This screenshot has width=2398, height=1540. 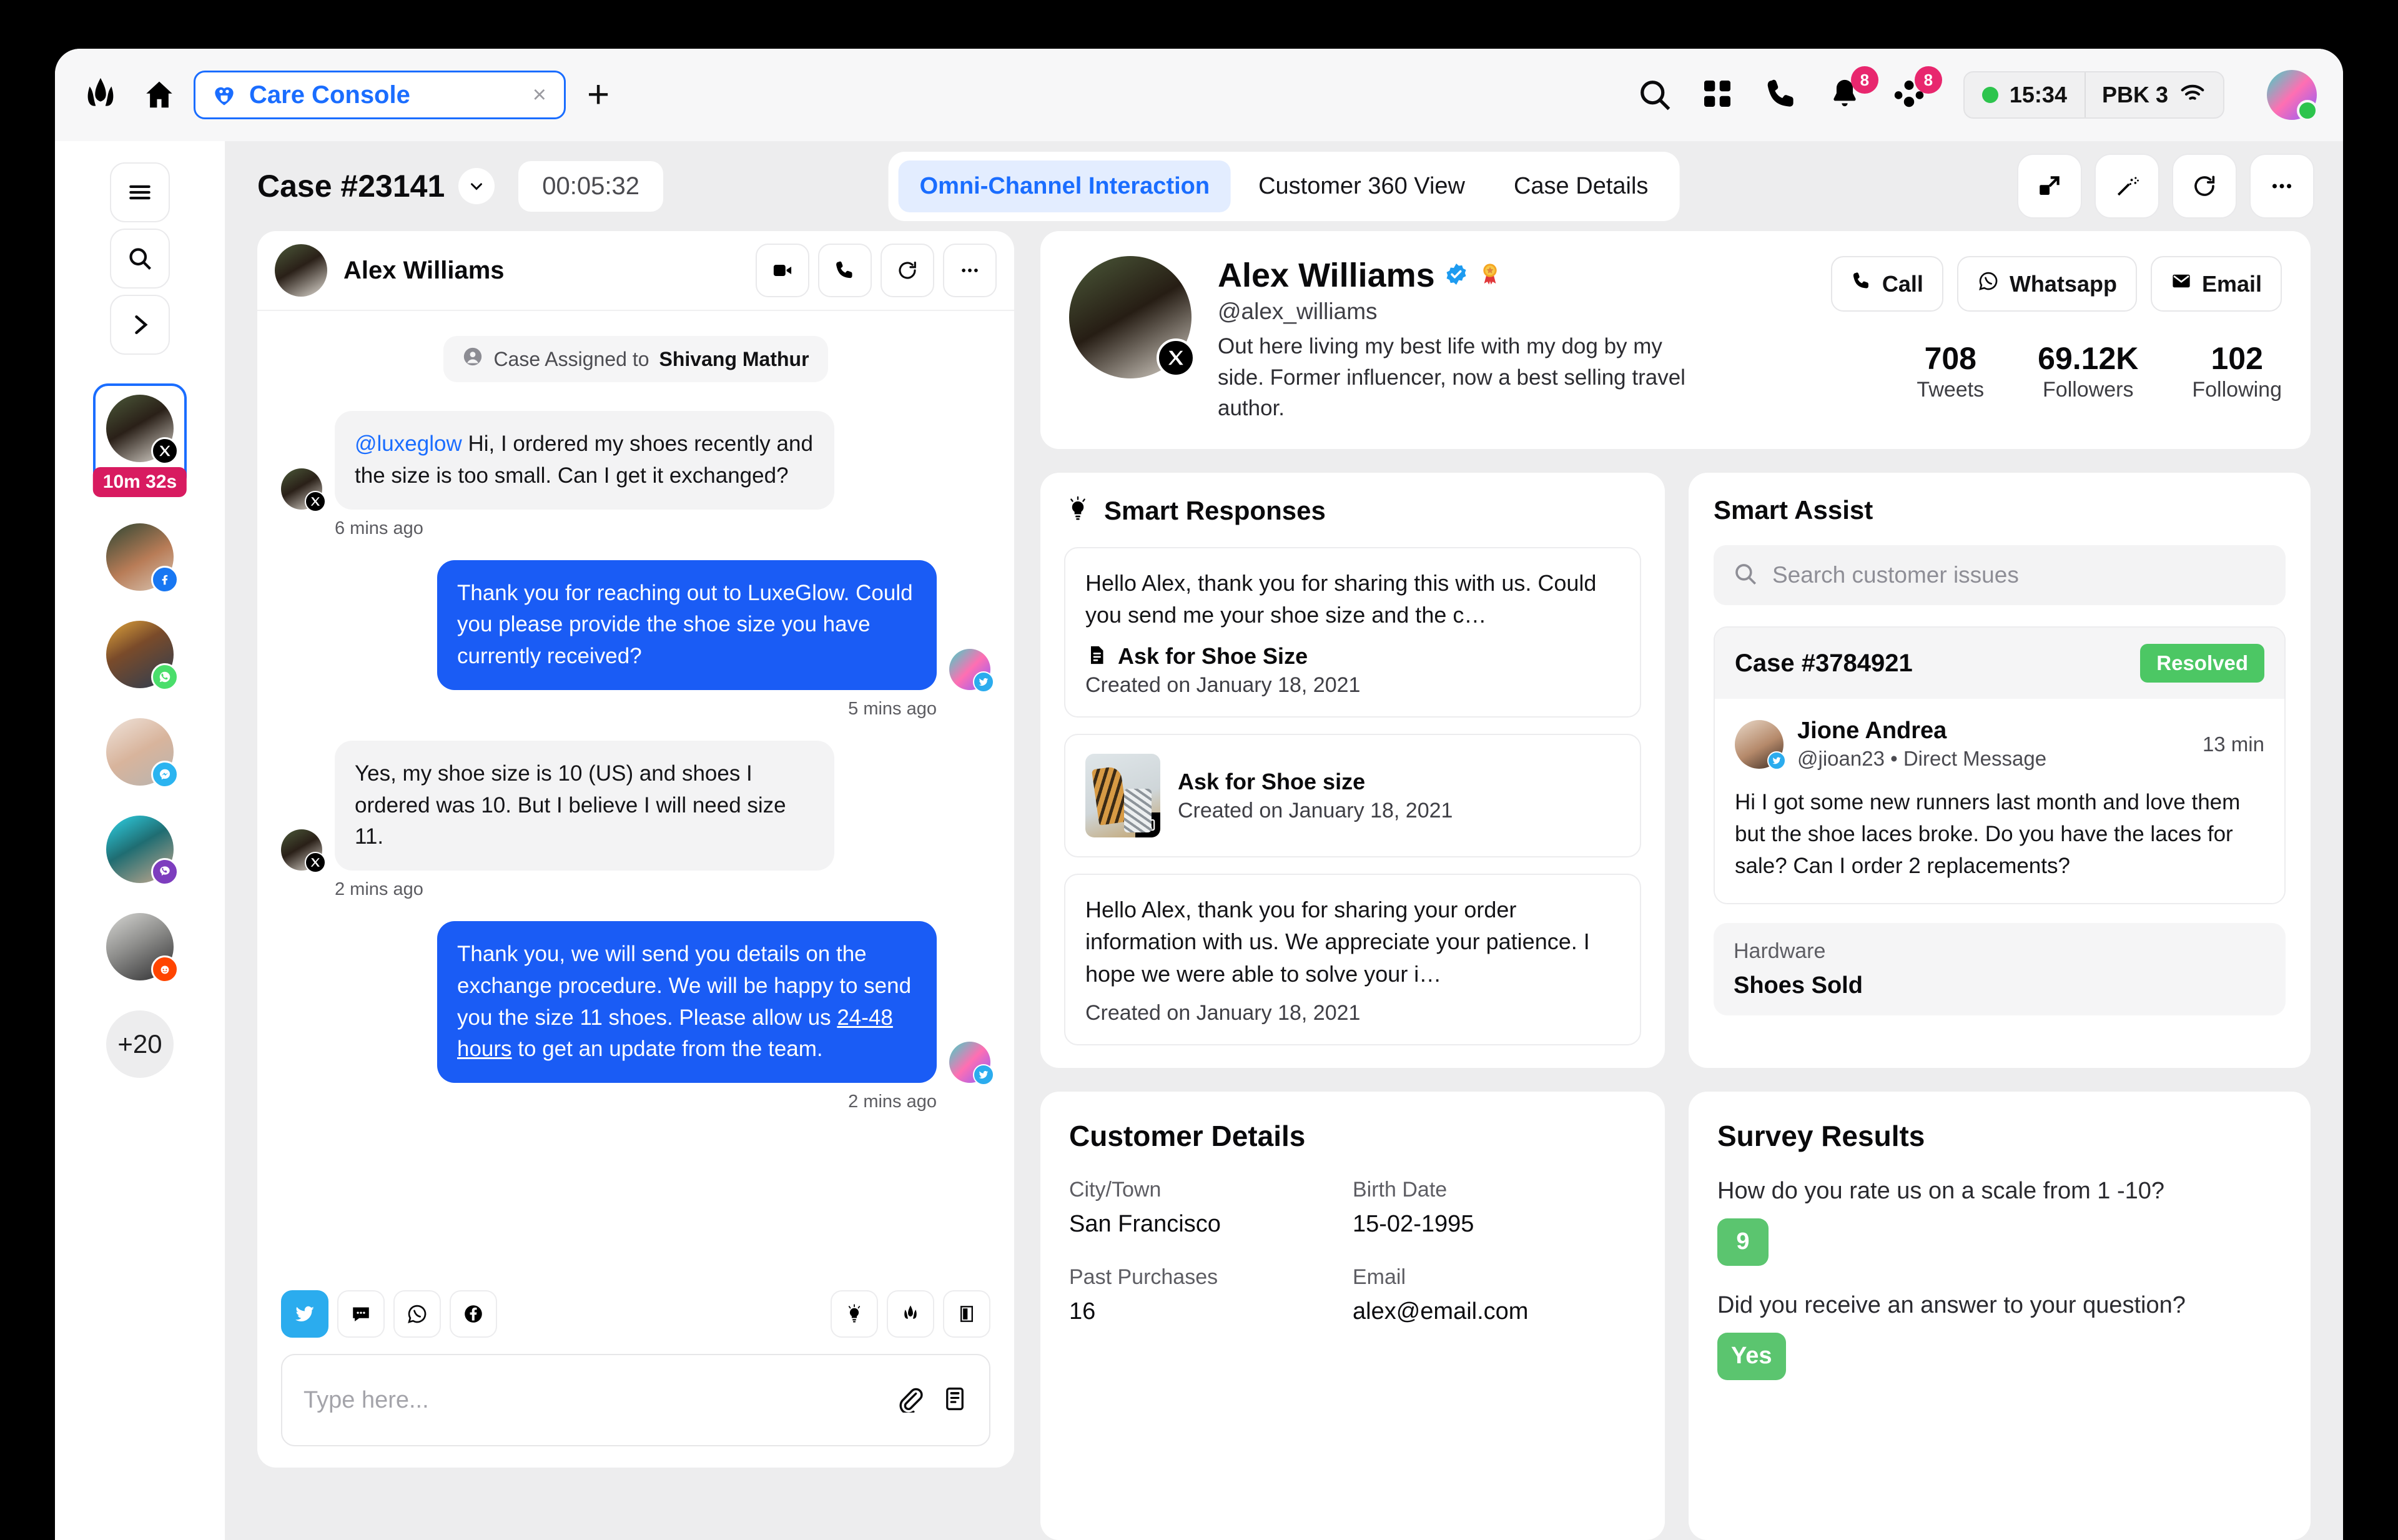 I want to click on status-pill: 15:34 PBK 3, so click(x=2093, y=95).